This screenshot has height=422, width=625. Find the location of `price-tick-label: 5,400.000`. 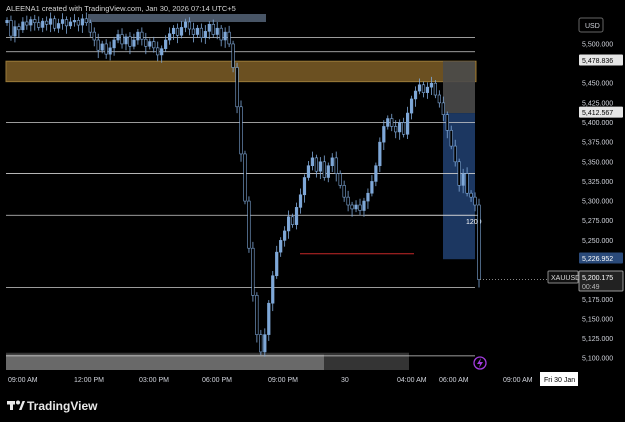

price-tick-label: 5,400.000 is located at coordinates (597, 123).